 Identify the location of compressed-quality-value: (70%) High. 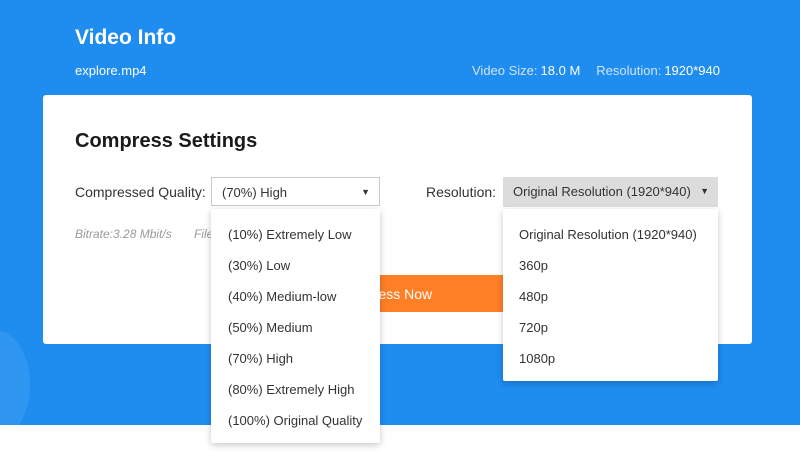
(255, 192).